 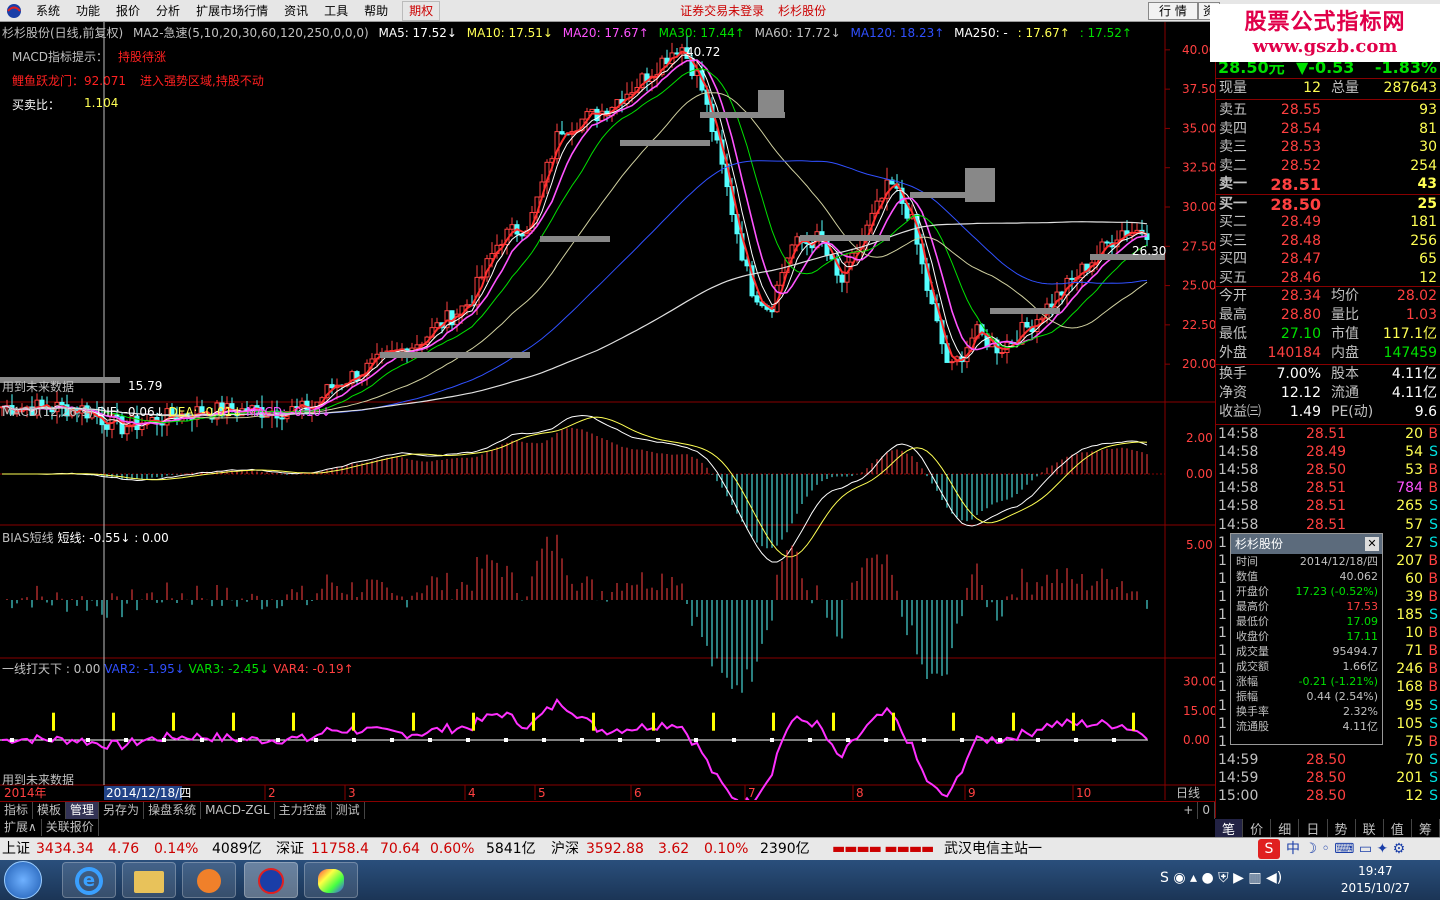 What do you see at coordinates (65, 849) in the screenshot?
I see `sh-value: 3434.34` at bounding box center [65, 849].